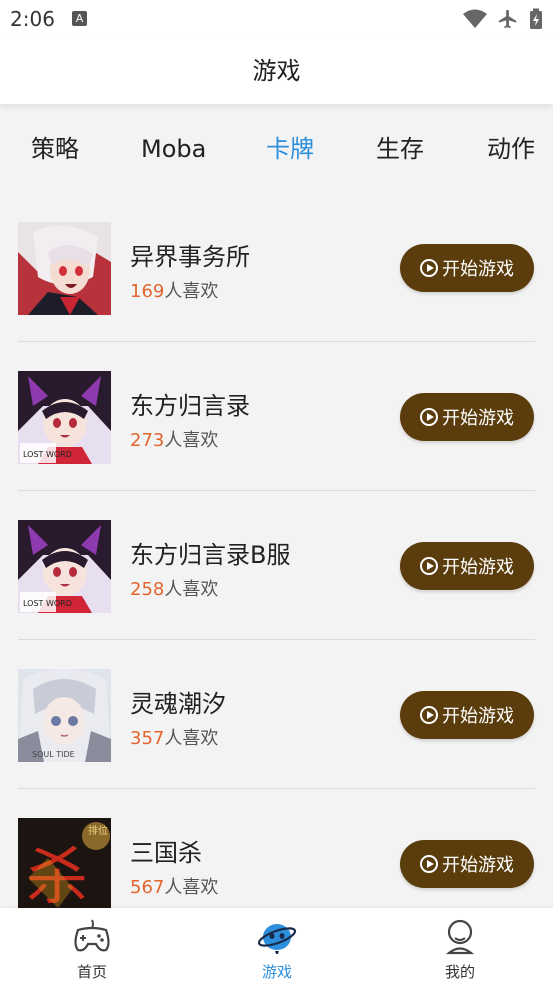  What do you see at coordinates (400, 149) in the screenshot?
I see `tab-survival: 生存` at bounding box center [400, 149].